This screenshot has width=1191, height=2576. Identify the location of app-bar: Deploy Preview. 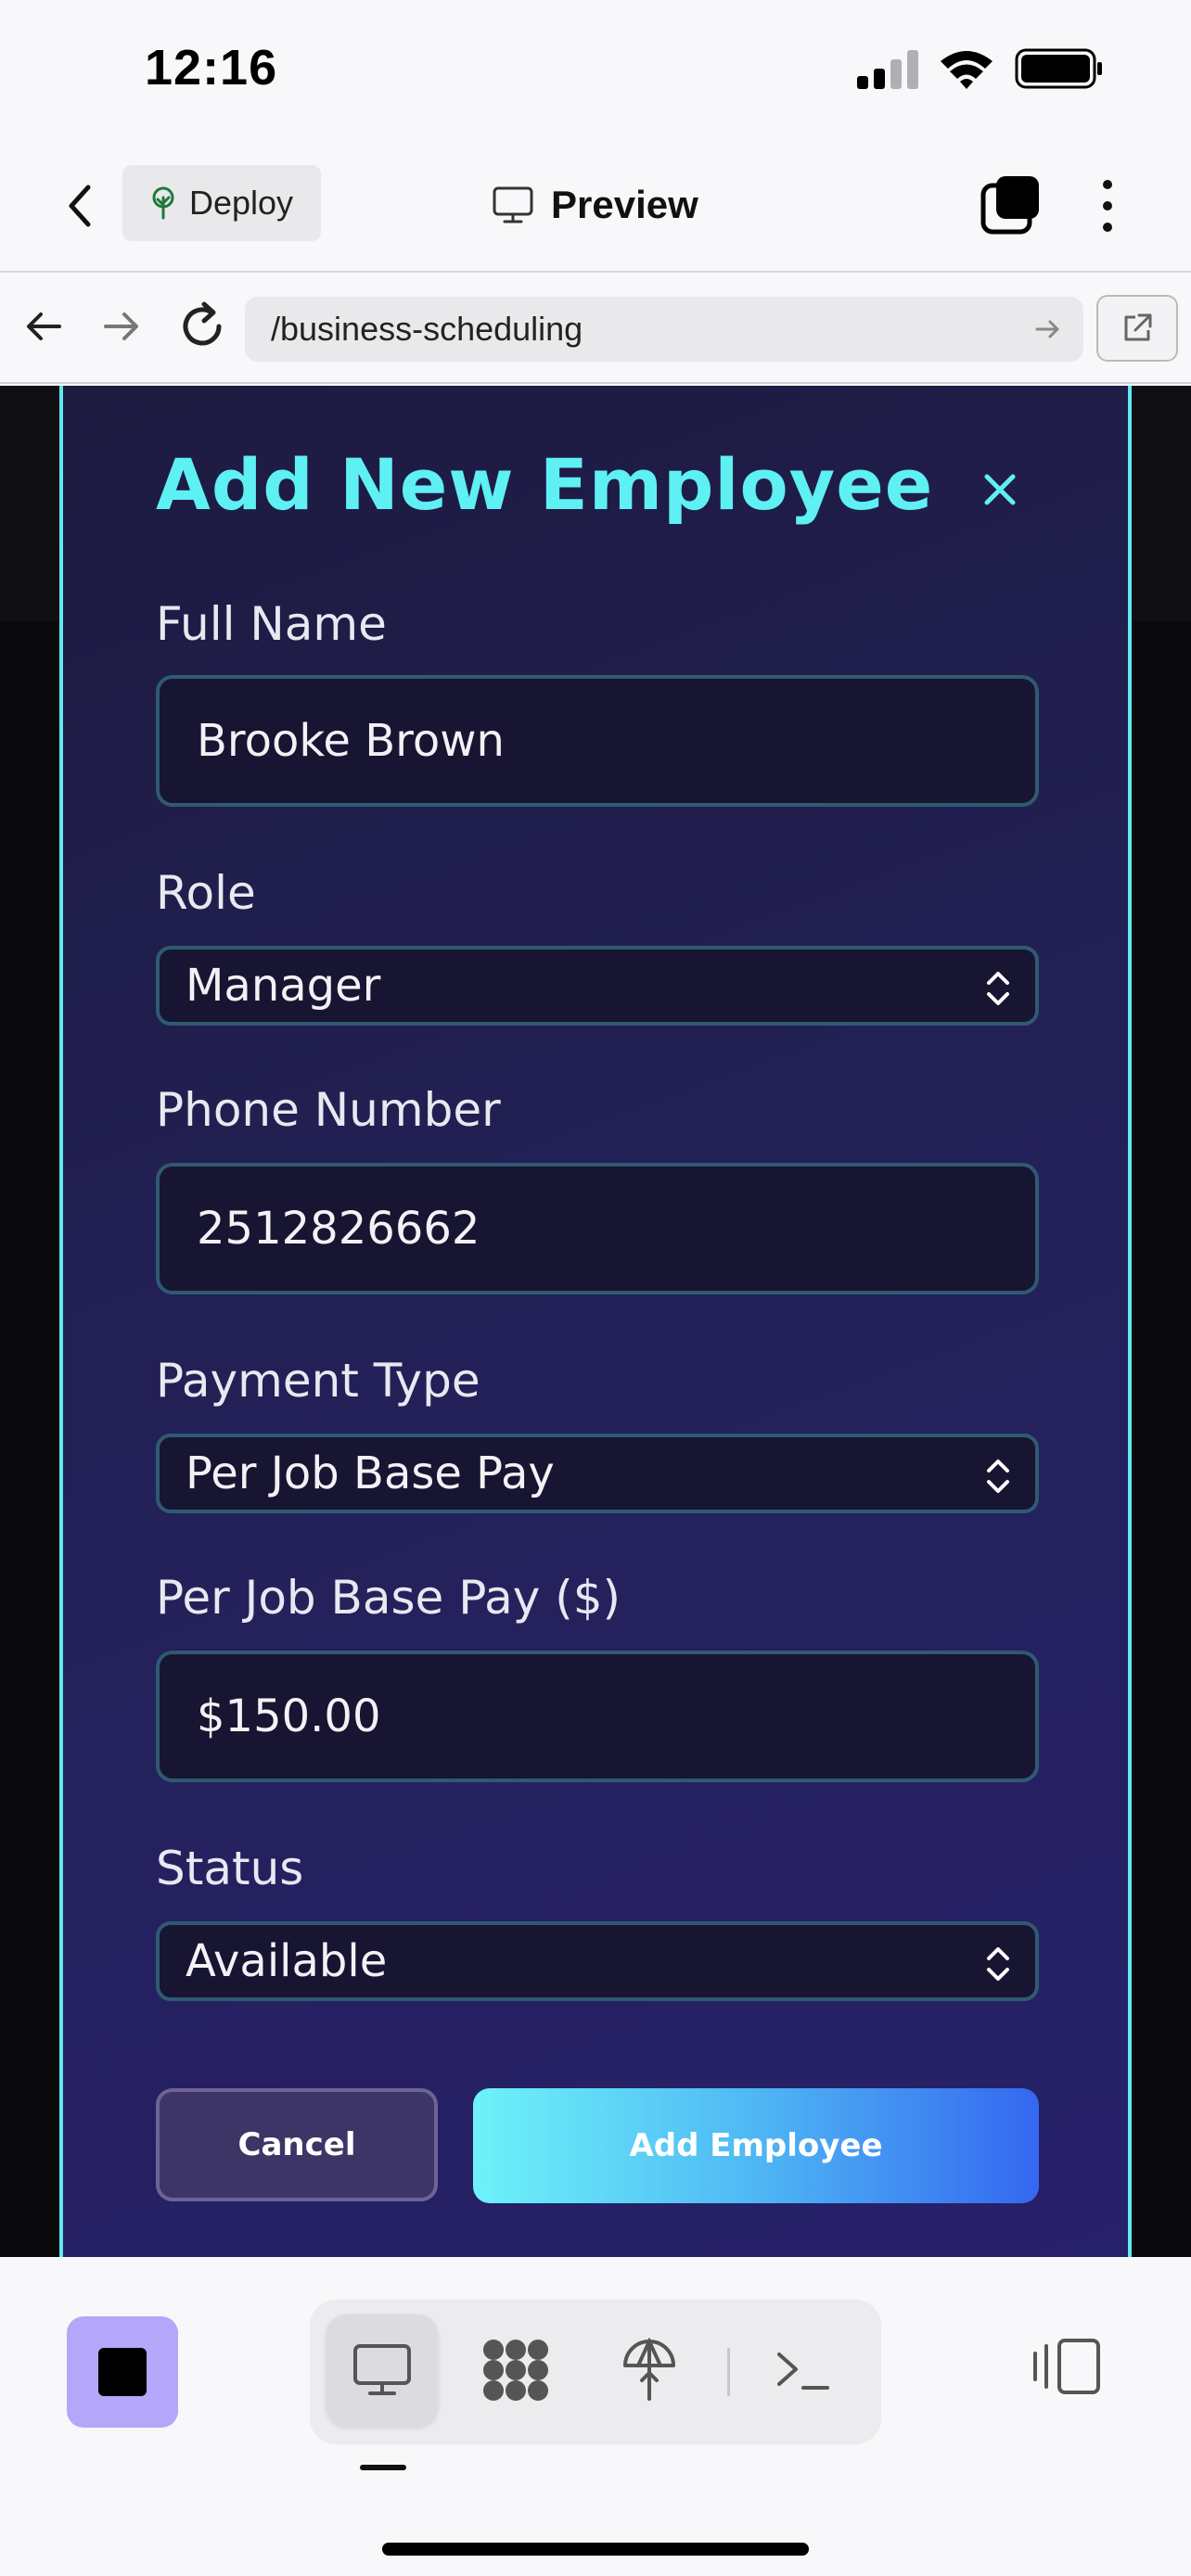
(595, 206).